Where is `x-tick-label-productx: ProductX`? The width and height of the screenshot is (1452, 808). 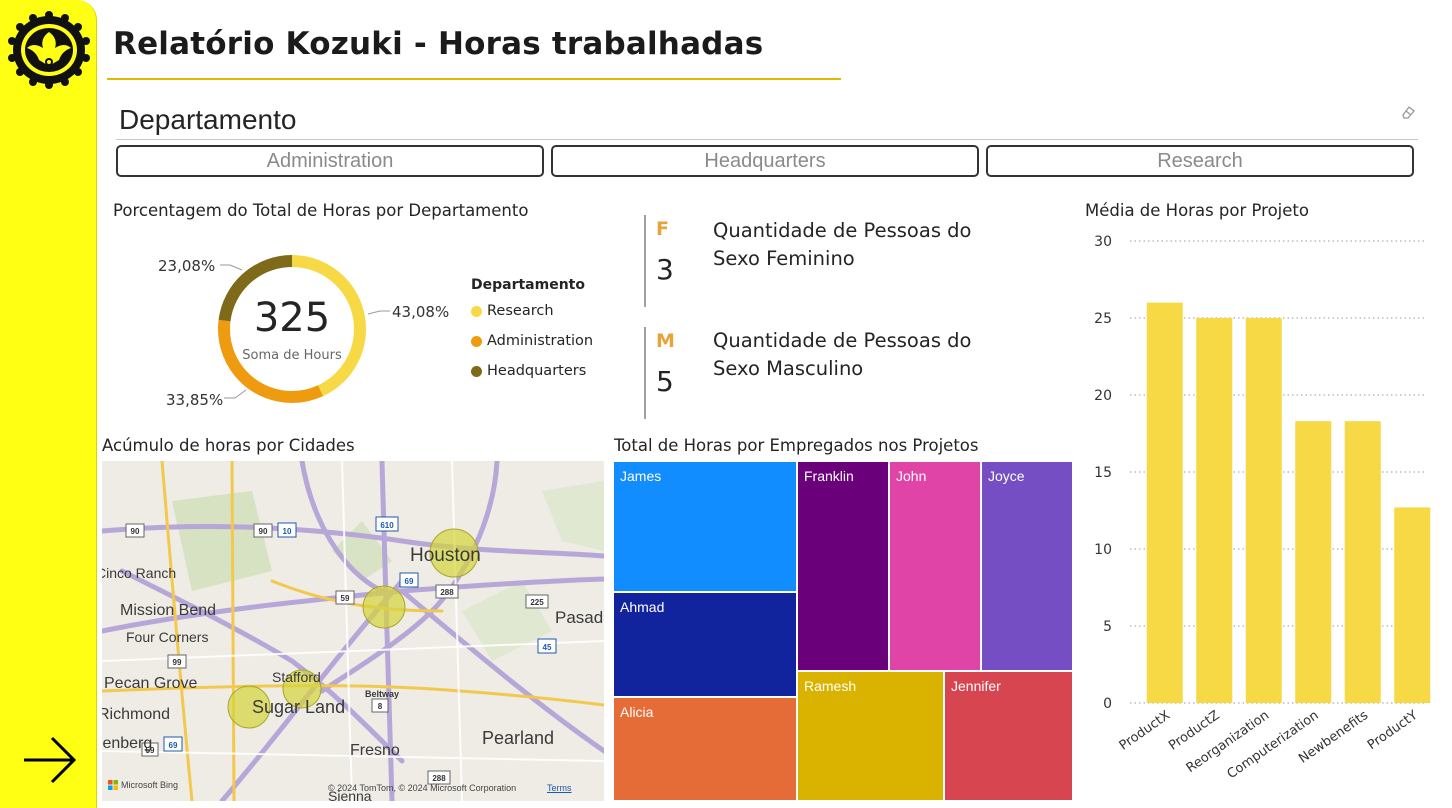
x-tick-label-productx: ProductX is located at coordinates (1145, 731).